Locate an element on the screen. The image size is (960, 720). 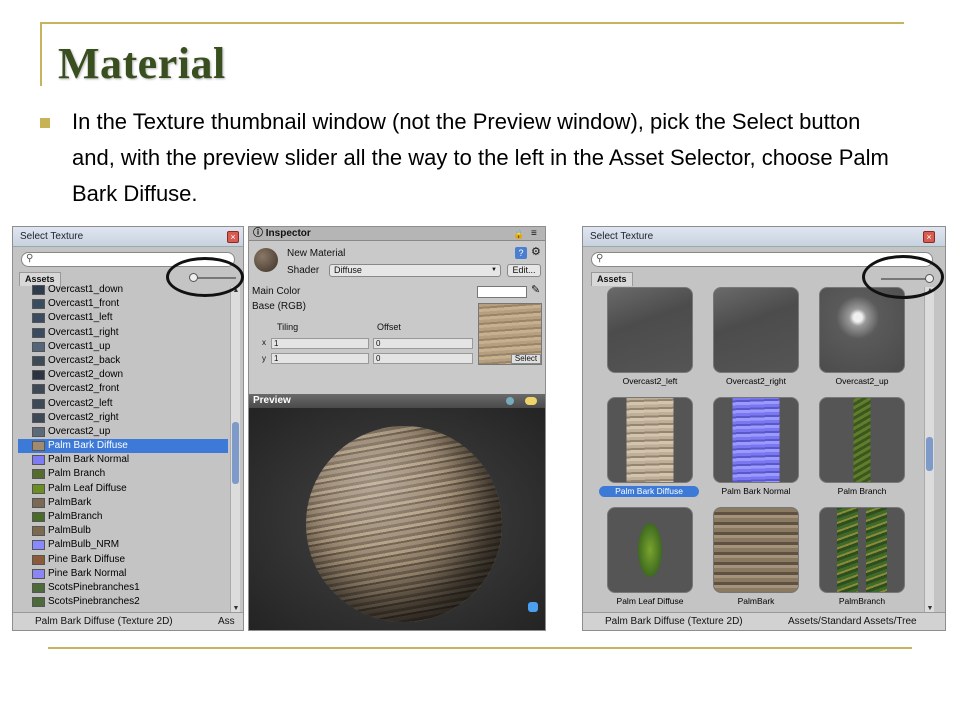
texture-thumbnail: Select is located at coordinates (510, 334).